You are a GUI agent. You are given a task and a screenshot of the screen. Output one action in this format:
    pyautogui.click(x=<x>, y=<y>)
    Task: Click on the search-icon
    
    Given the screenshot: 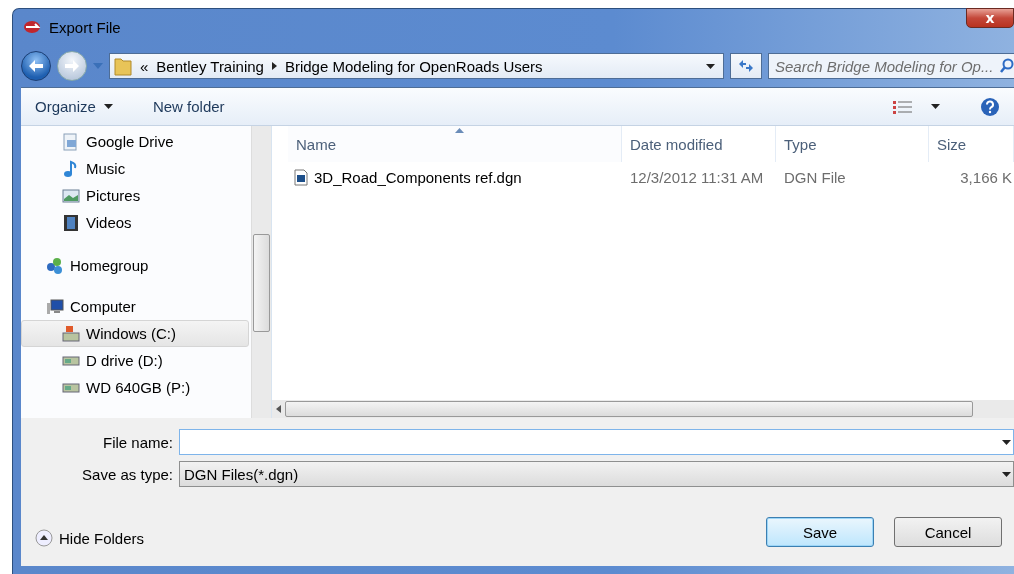 What is the action you would take?
    pyautogui.click(x=1007, y=66)
    